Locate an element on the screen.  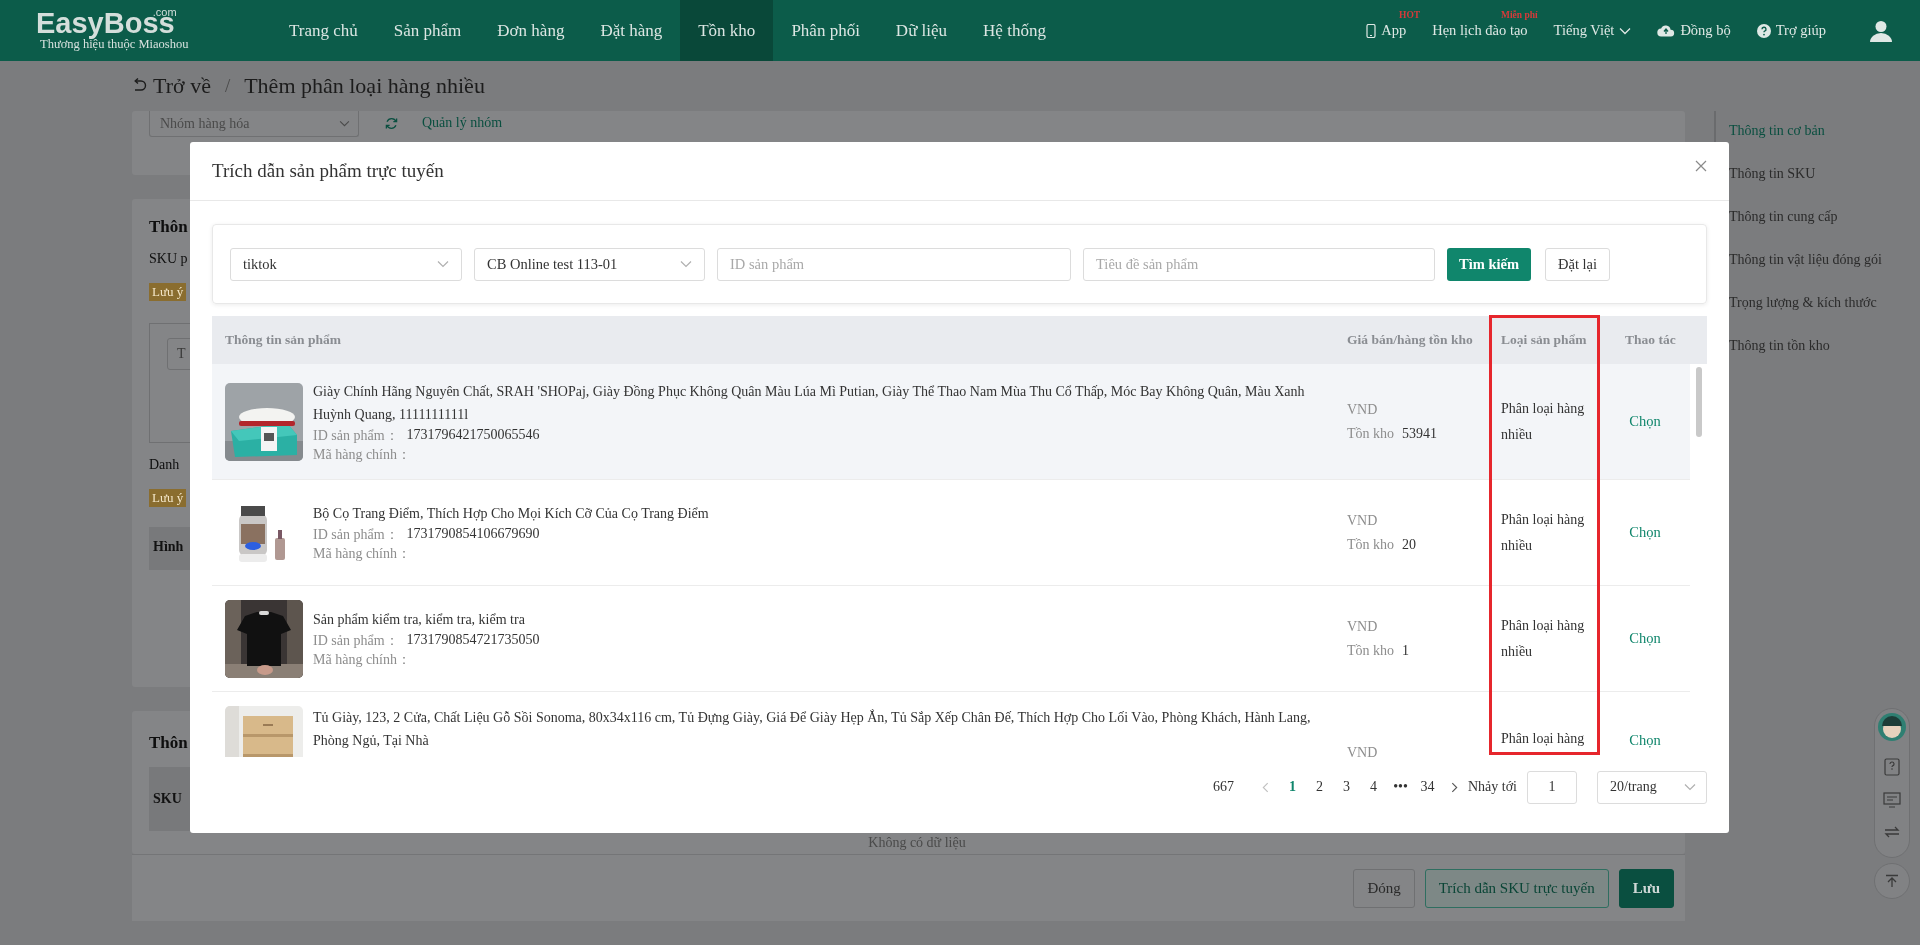
nav-tab: Trang chủ is located at coordinates (323, 30).